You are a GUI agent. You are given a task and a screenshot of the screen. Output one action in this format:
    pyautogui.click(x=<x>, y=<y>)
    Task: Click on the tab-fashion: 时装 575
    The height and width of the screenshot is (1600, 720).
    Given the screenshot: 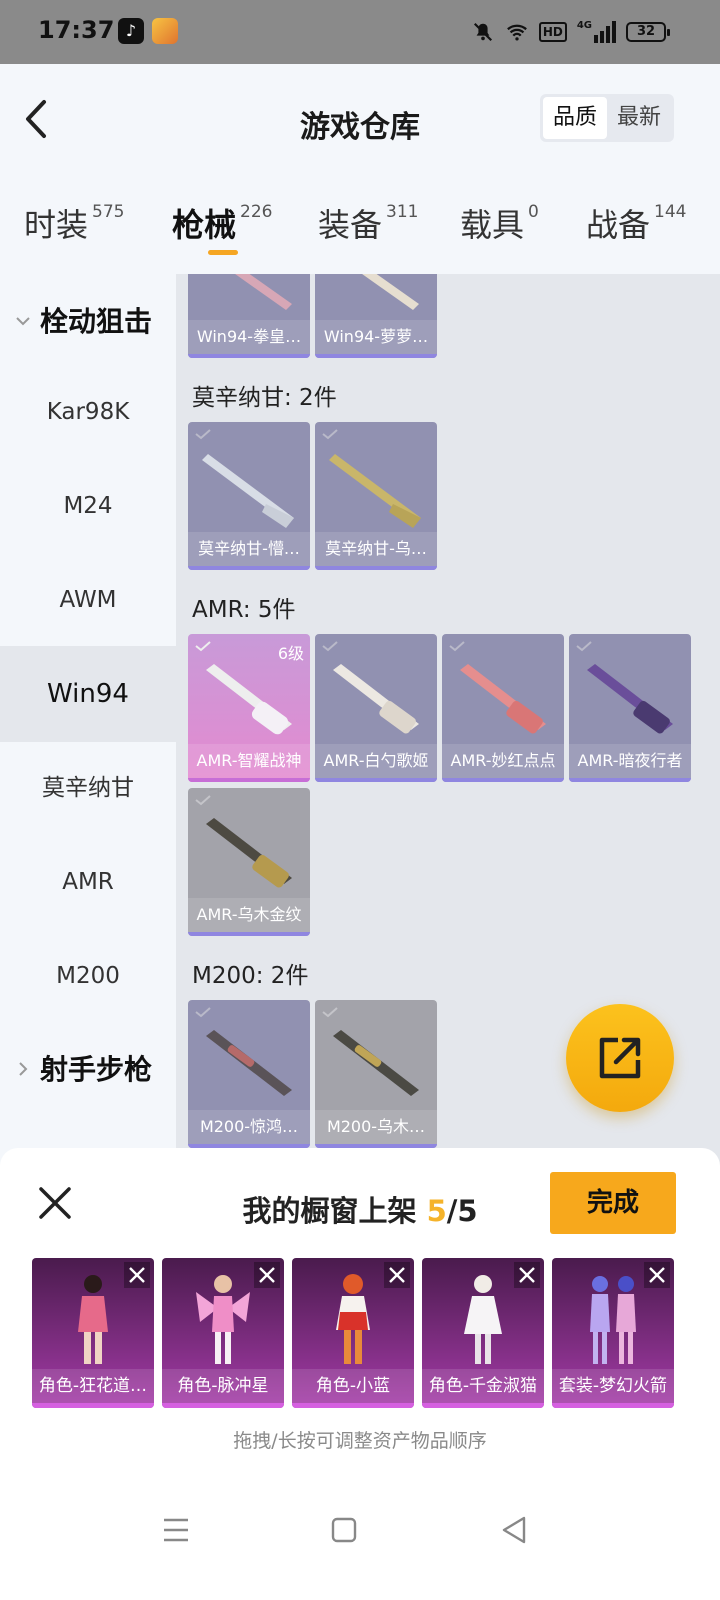 What is the action you would take?
    pyautogui.click(x=74, y=223)
    